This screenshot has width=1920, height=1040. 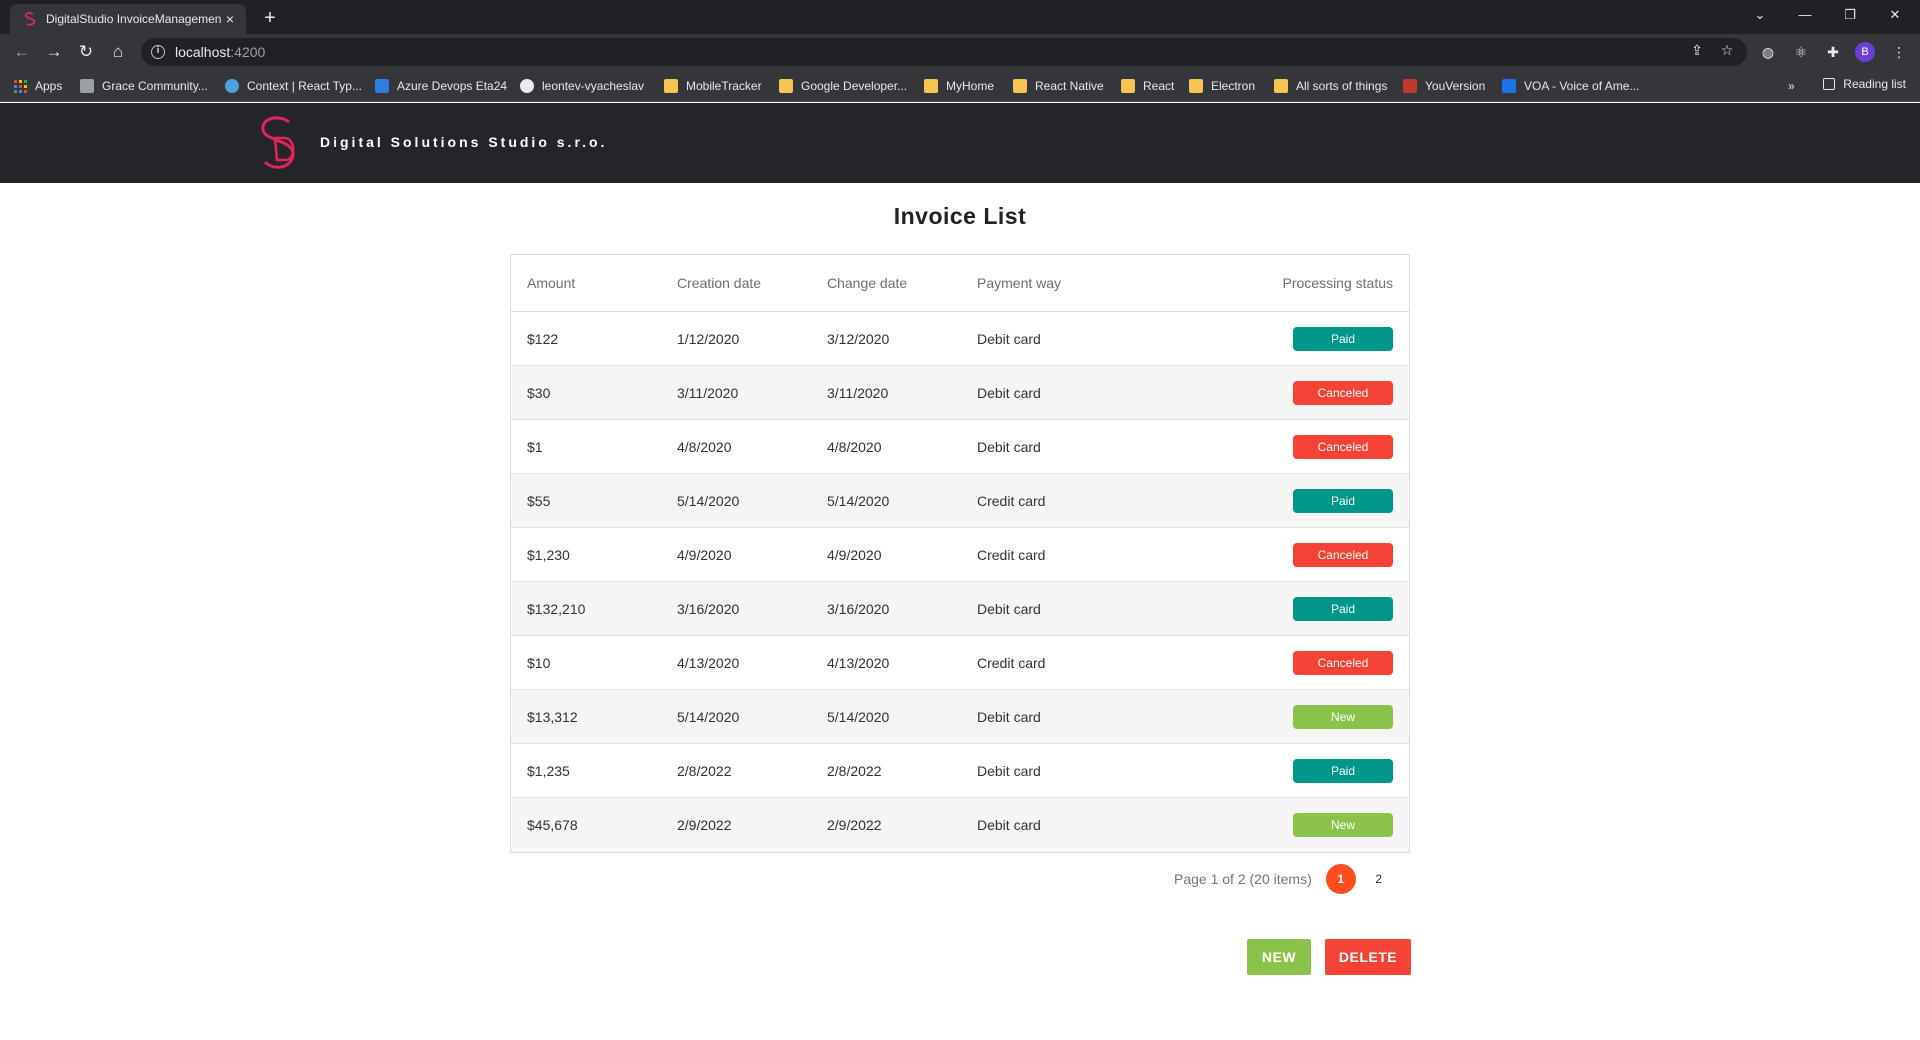 I want to click on bookmark-item: MyHome, so click(x=959, y=86).